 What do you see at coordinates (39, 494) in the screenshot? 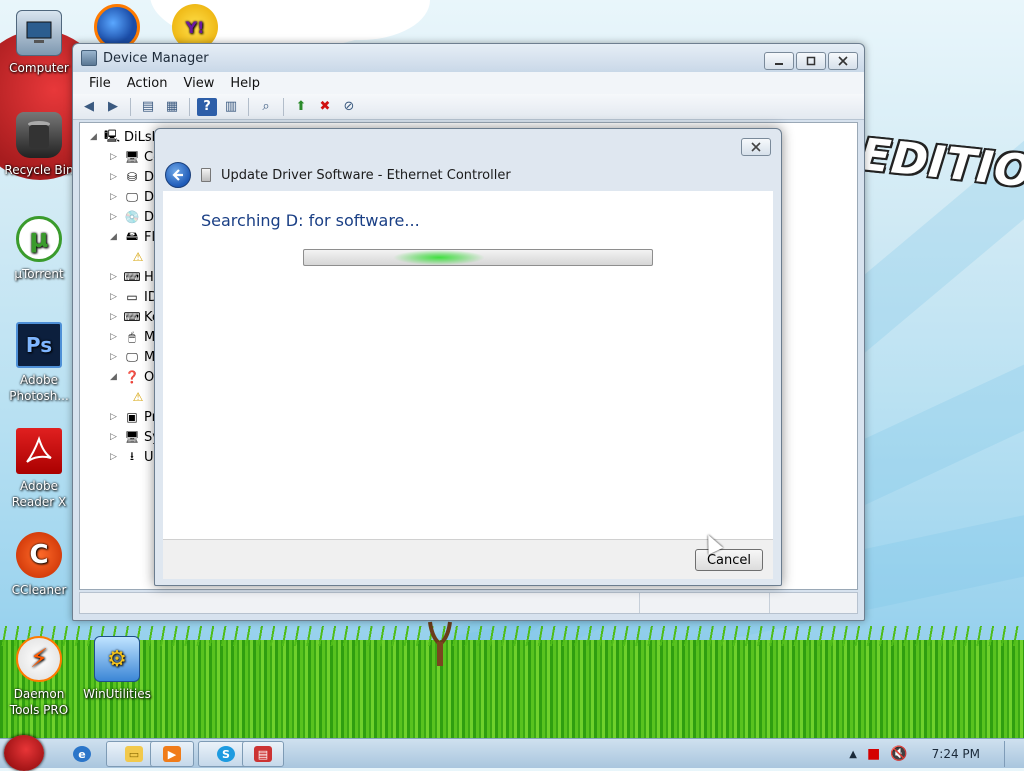
I see `desktop-icon-label: Adobe Reader X` at bounding box center [39, 494].